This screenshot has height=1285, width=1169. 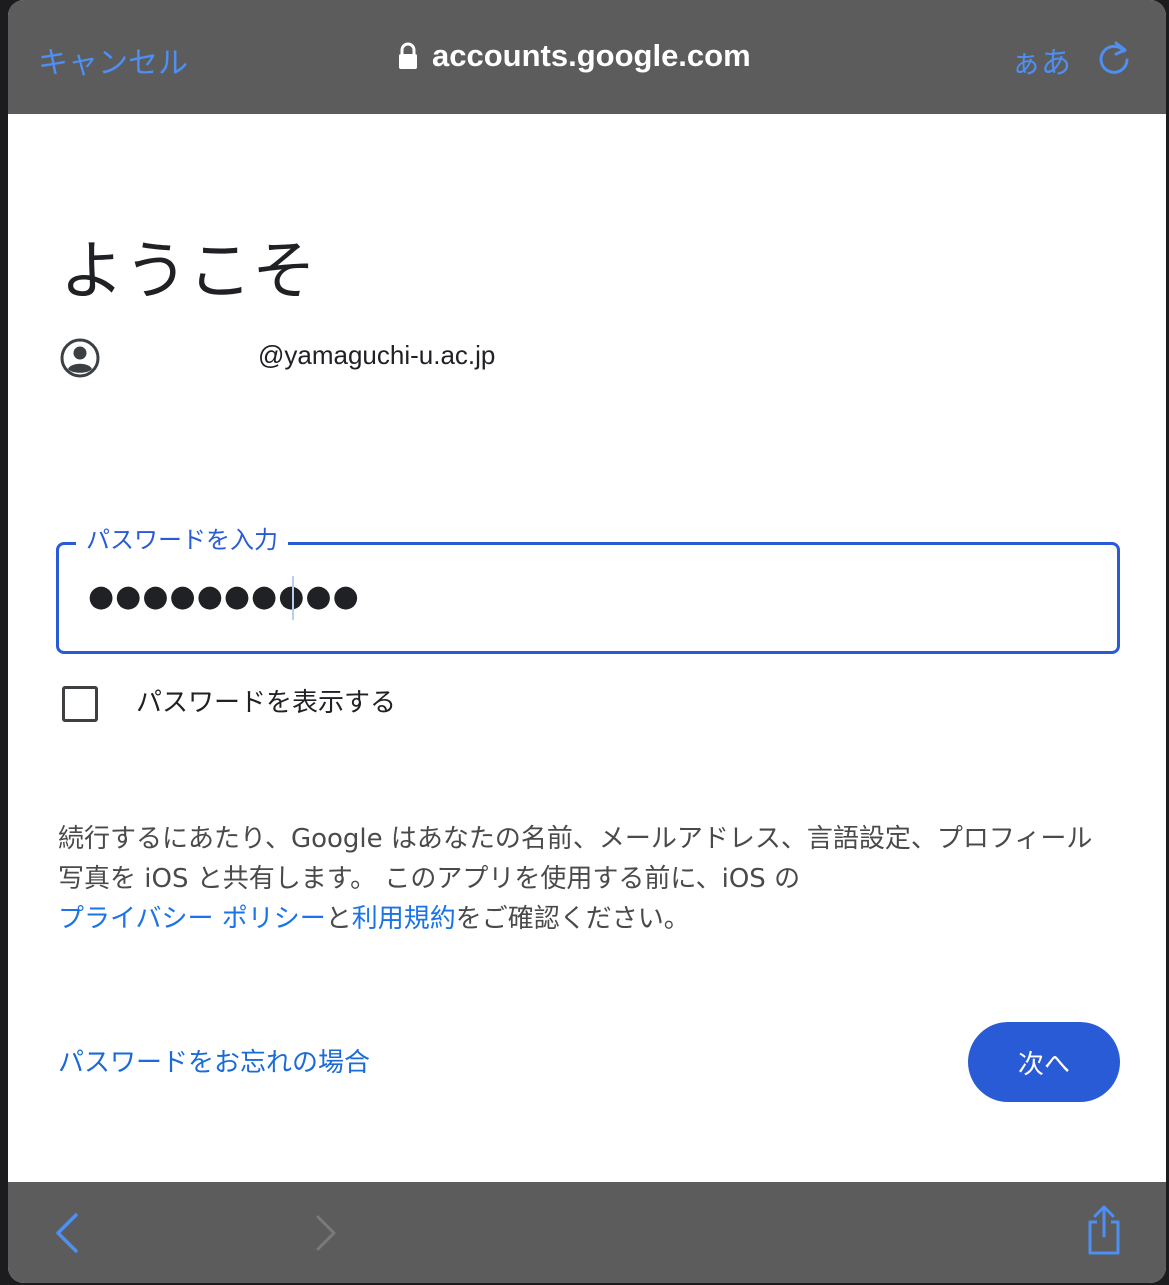 What do you see at coordinates (408, 55) in the screenshot?
I see `lock-icon` at bounding box center [408, 55].